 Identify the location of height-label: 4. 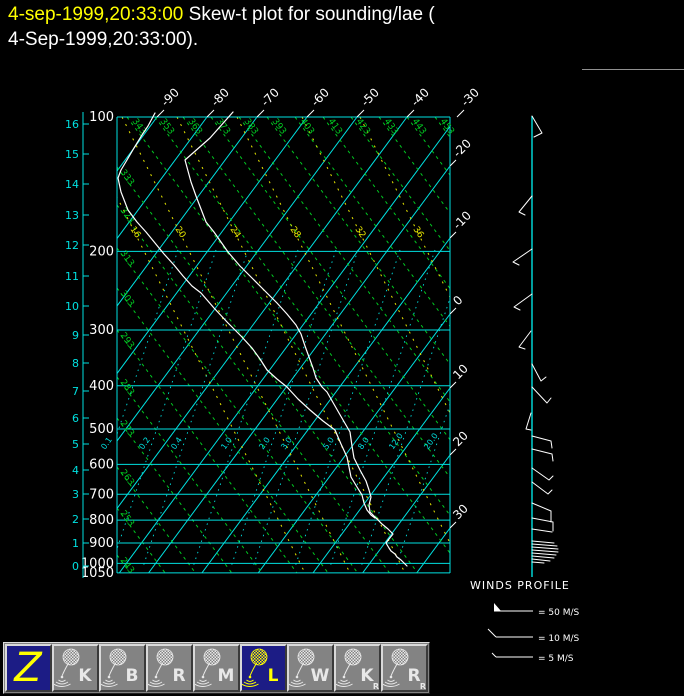
(75, 470).